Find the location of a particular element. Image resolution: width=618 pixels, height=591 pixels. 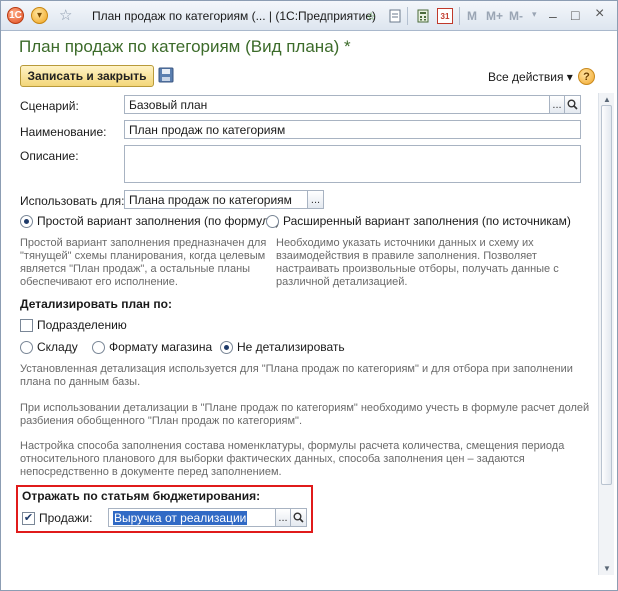

fill-simple-label: Простой вариант заполнения (по формуле) is located at coordinates (158, 221).